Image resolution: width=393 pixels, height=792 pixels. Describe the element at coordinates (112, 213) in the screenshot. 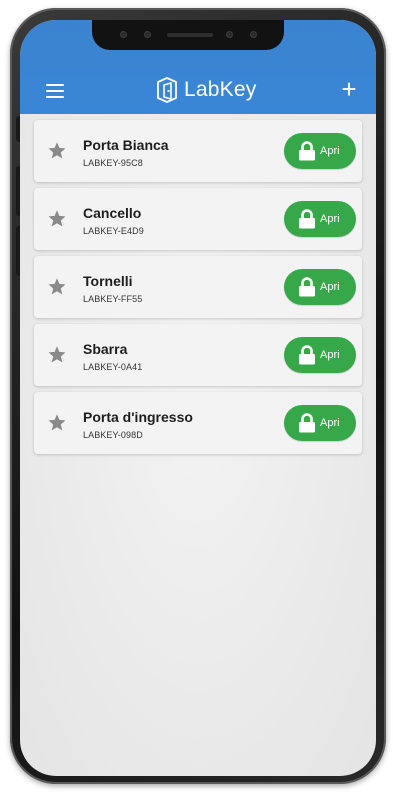

I see `device-name: Cancello` at that location.